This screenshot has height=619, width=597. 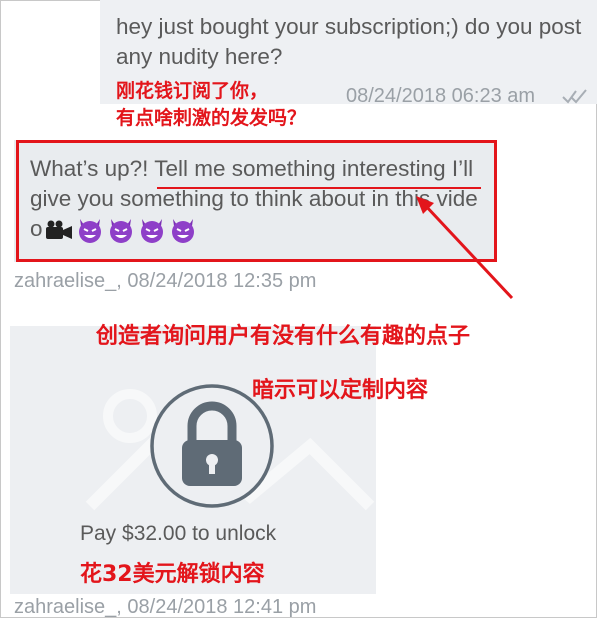 What do you see at coordinates (165, 607) in the screenshot?
I see `locked-media-meta: zahraelise_, 08/24/2018 12:41 pm` at bounding box center [165, 607].